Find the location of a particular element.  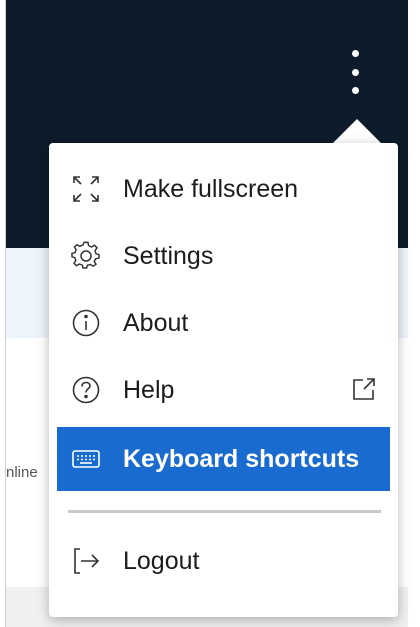

menu-item-label: Logout is located at coordinates (161, 560).